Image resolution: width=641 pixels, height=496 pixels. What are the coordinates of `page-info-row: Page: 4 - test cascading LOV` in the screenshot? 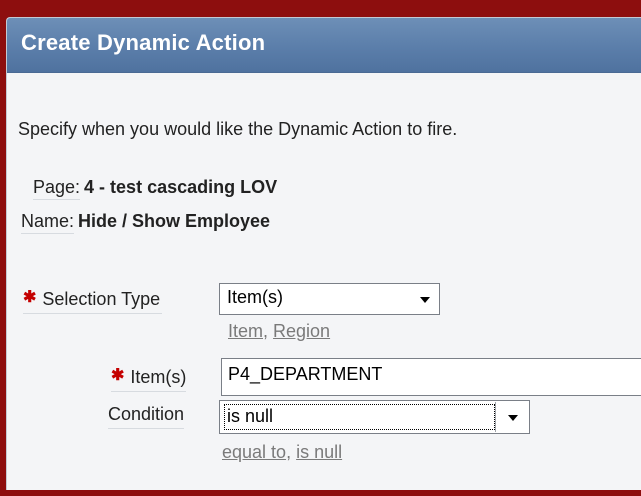 It's located at (155, 188).